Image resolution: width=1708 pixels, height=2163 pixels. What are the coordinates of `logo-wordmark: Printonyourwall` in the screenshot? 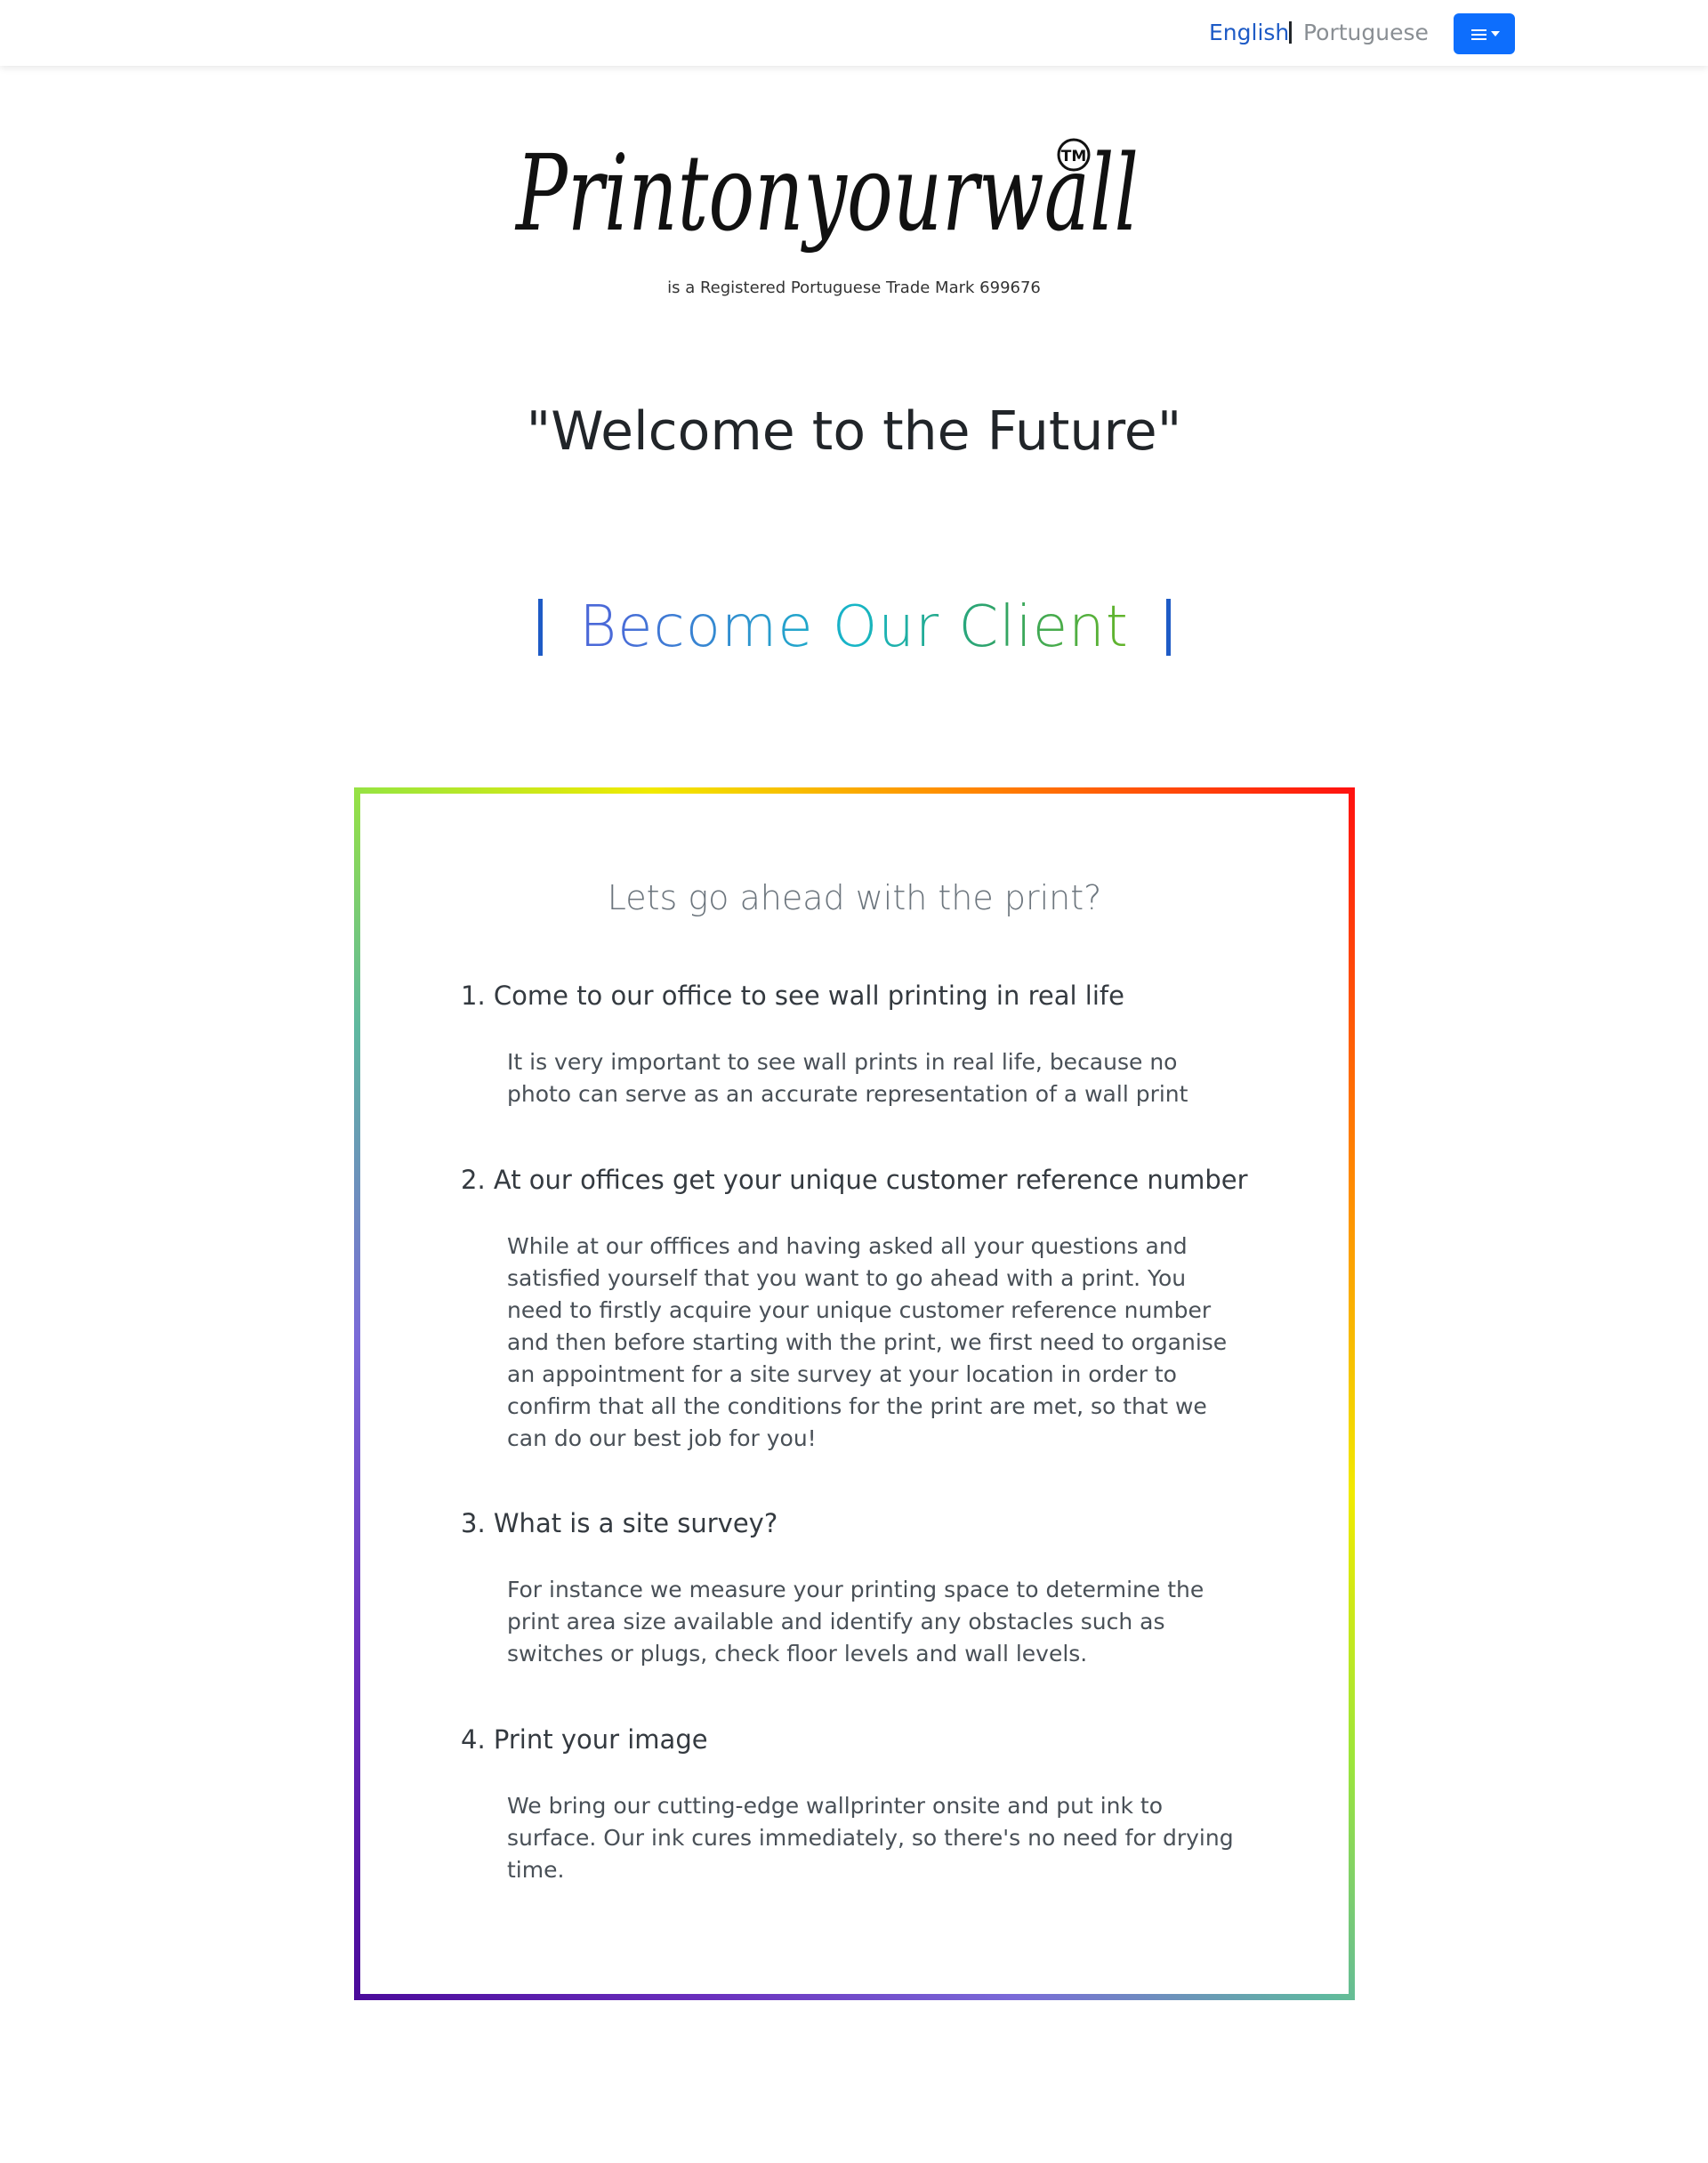 It's located at (827, 193).